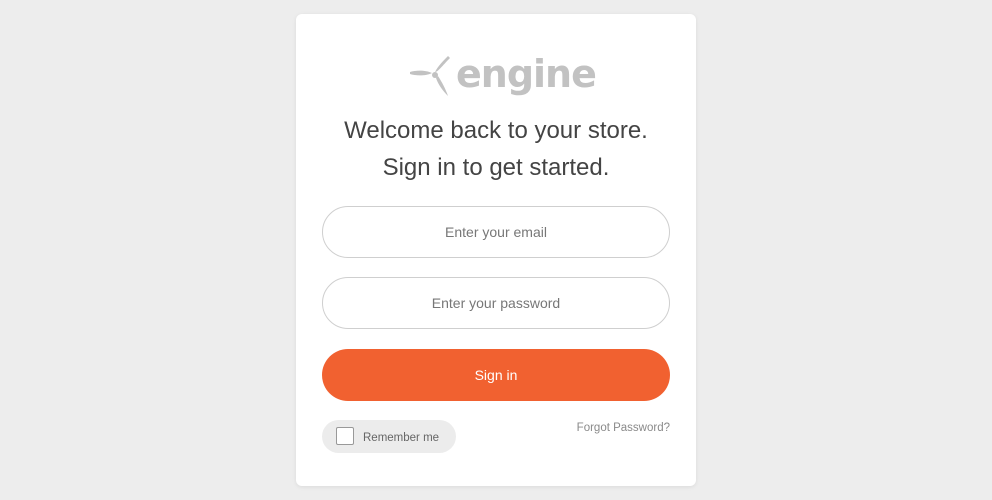  What do you see at coordinates (496, 167) in the screenshot?
I see `signin-subheading: Sign in to get started.` at bounding box center [496, 167].